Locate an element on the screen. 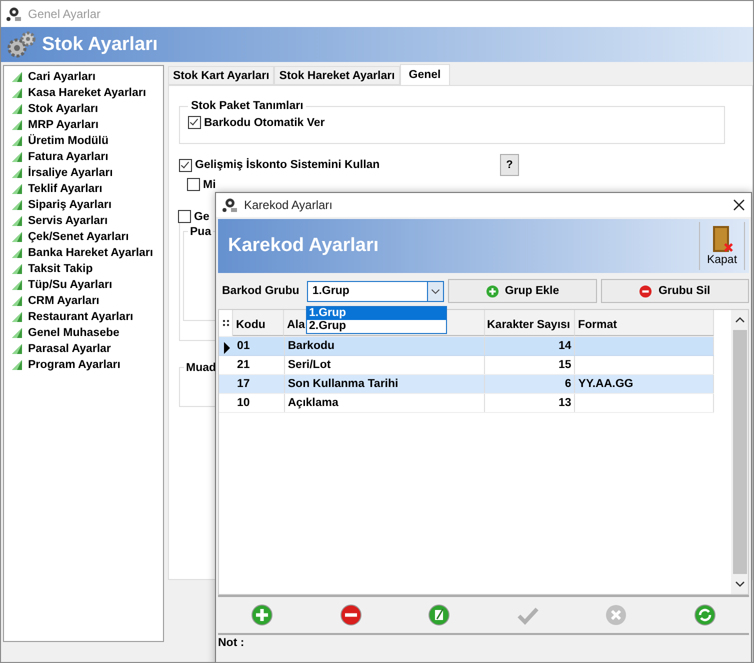 This screenshot has width=754, height=663. table-cell: 21 is located at coordinates (259, 365).